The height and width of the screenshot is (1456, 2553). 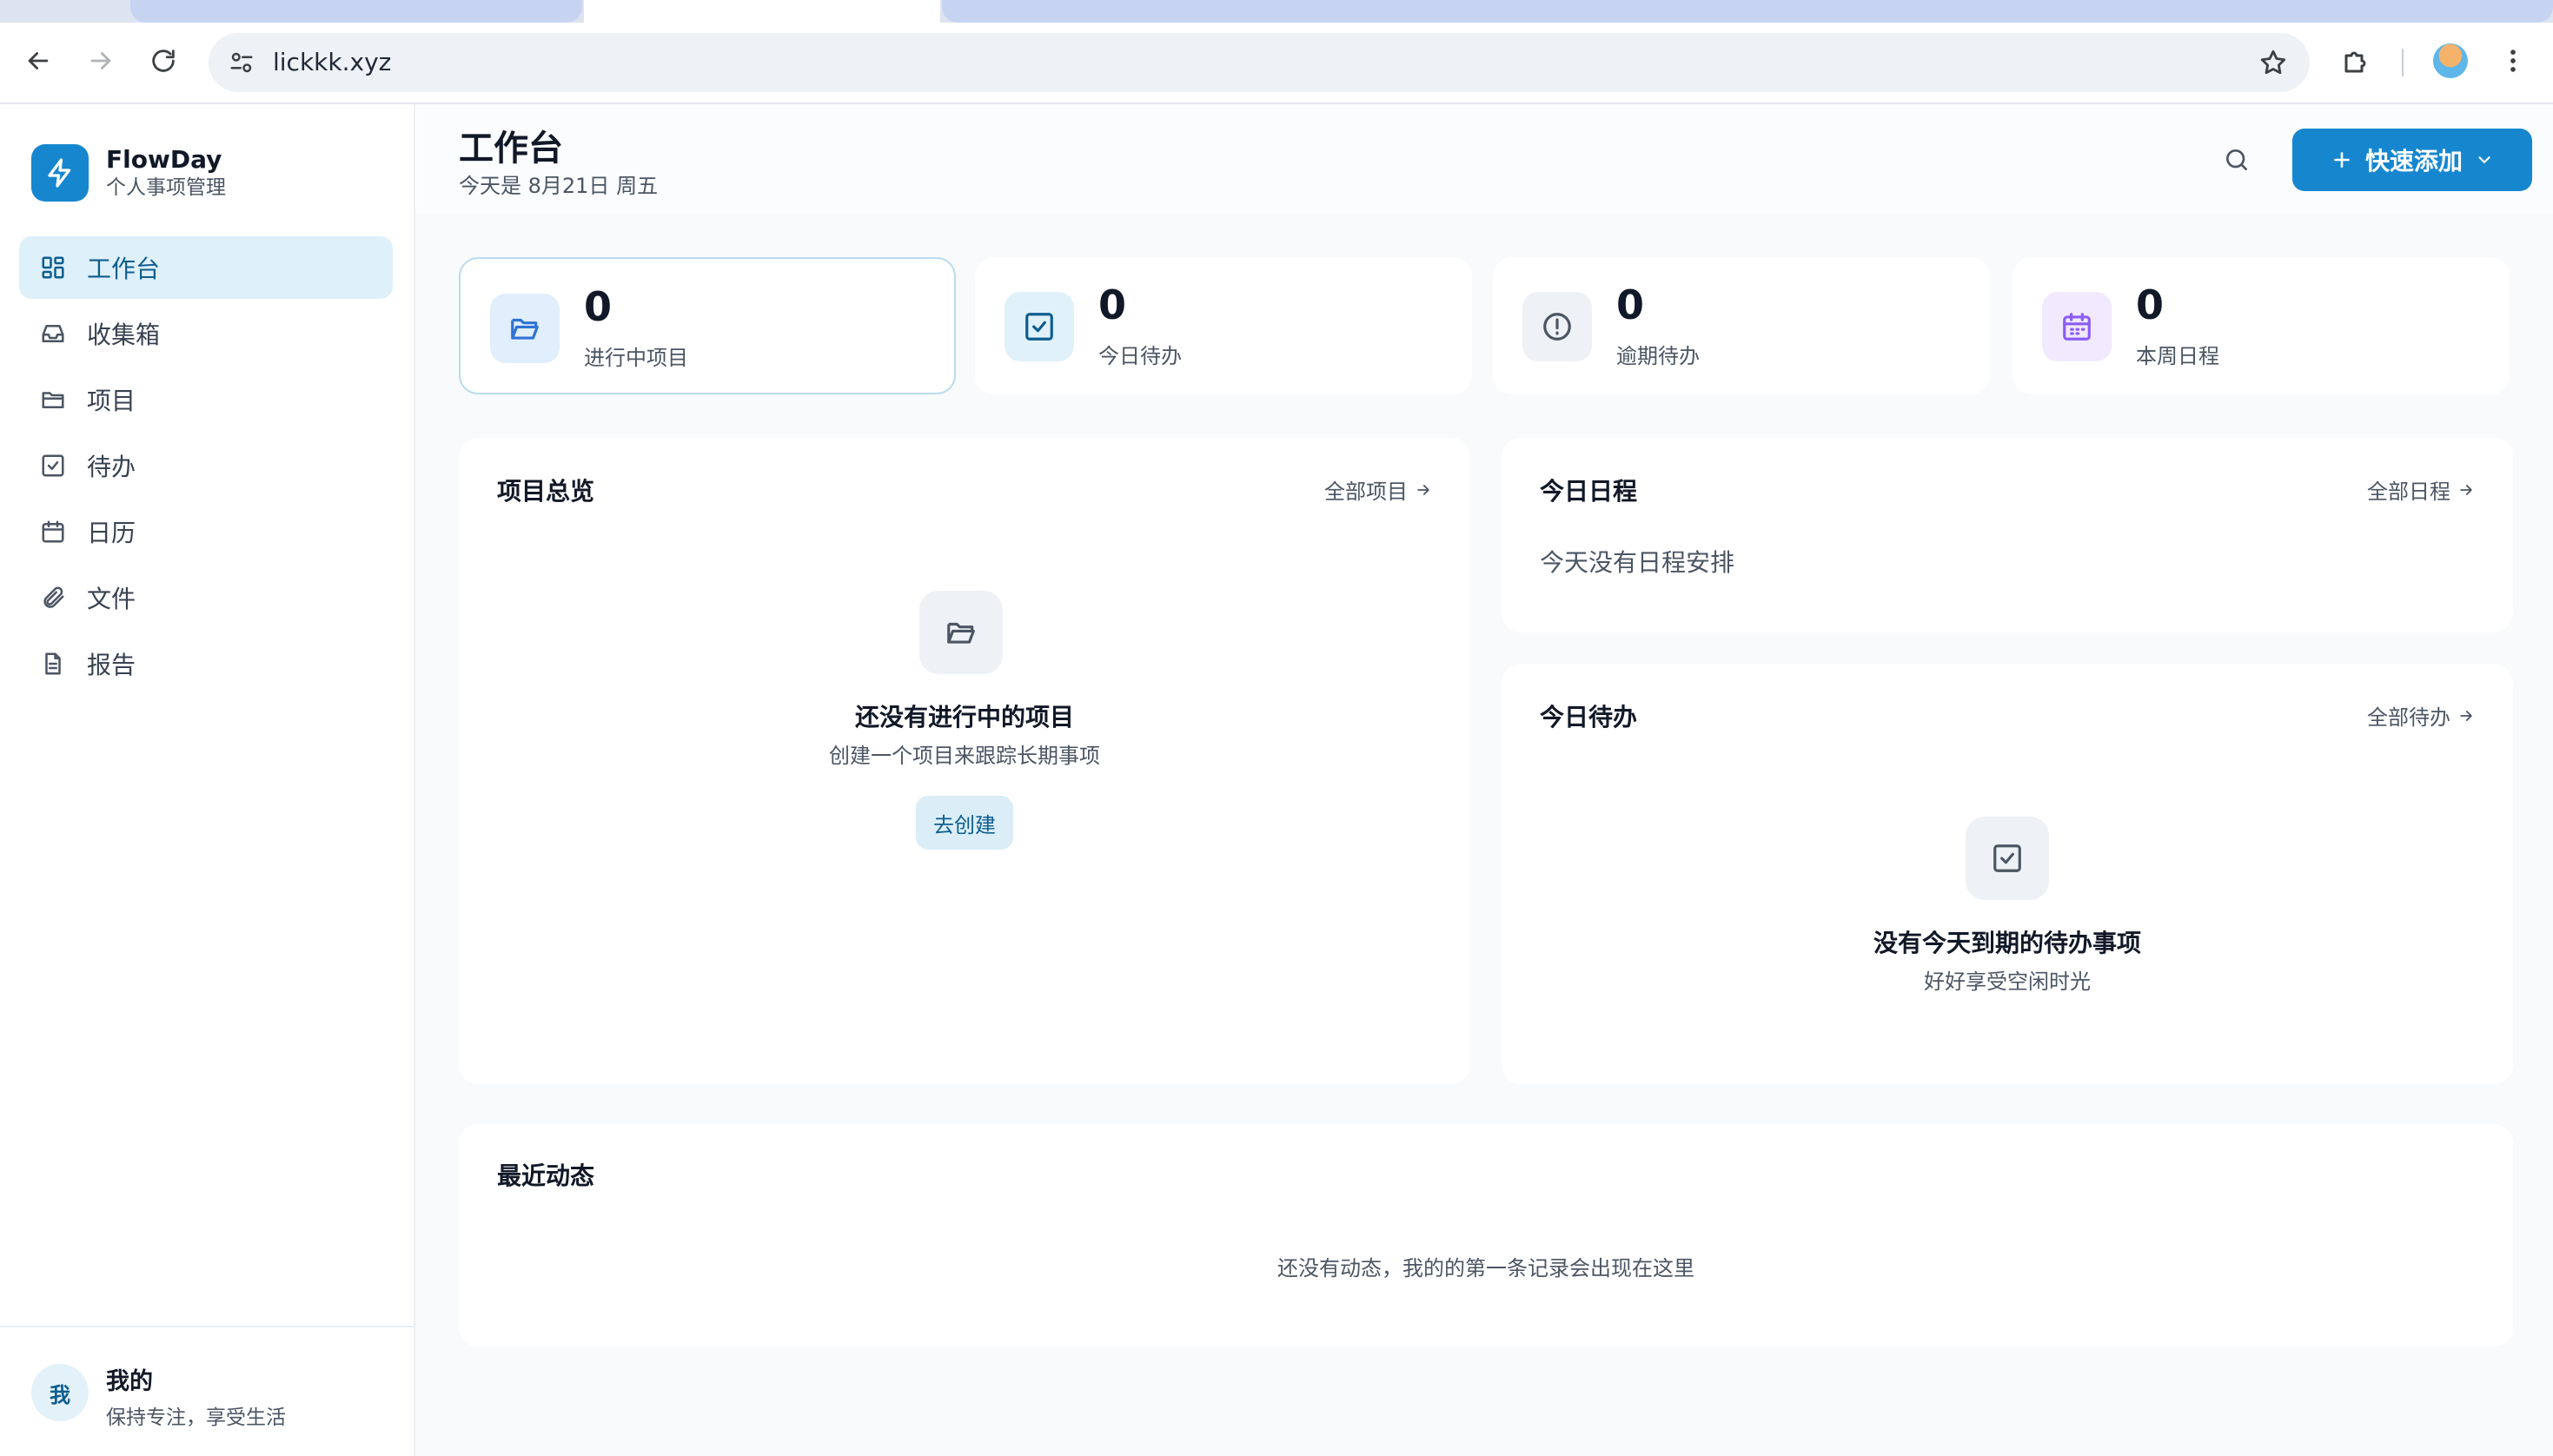 What do you see at coordinates (964, 823) in the screenshot?
I see `create-project-button: 去创建` at bounding box center [964, 823].